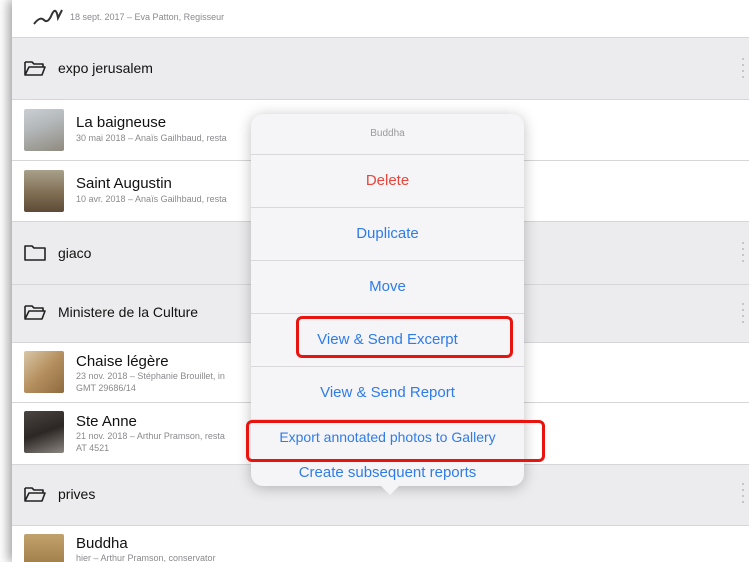 Image resolution: width=749 pixels, height=562 pixels. Describe the element at coordinates (380, 69) in the screenshot. I see `folder-row-expo-jerusalem: expo jerusalem` at that location.